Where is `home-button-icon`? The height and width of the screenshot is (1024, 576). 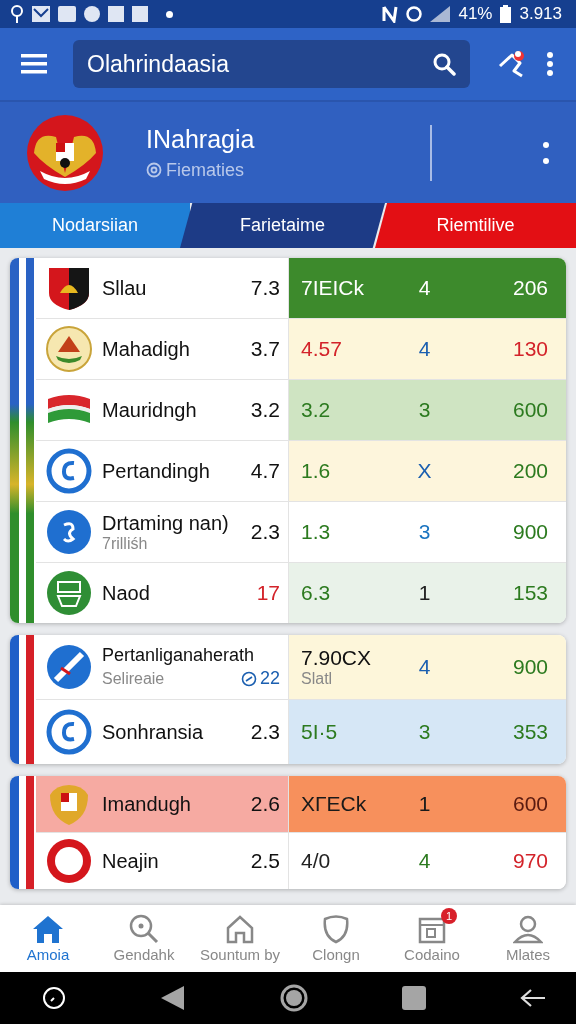
home-button-icon is located at coordinates (294, 998).